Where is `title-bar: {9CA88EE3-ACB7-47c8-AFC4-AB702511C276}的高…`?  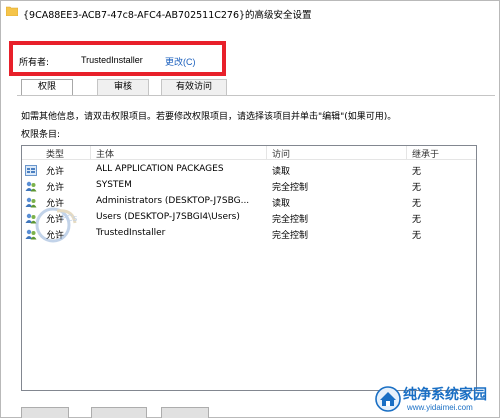 title-bar: {9CA88EE3-ACB7-47c8-AFC4-AB702511C276}的高… is located at coordinates (250, 14).